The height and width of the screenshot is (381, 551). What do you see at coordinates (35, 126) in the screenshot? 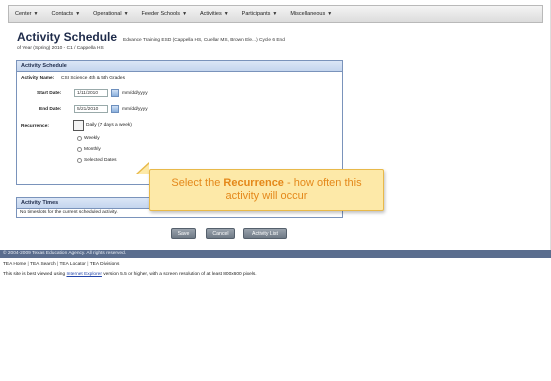
I see `recurrence-label: Recurrence:` at bounding box center [35, 126].